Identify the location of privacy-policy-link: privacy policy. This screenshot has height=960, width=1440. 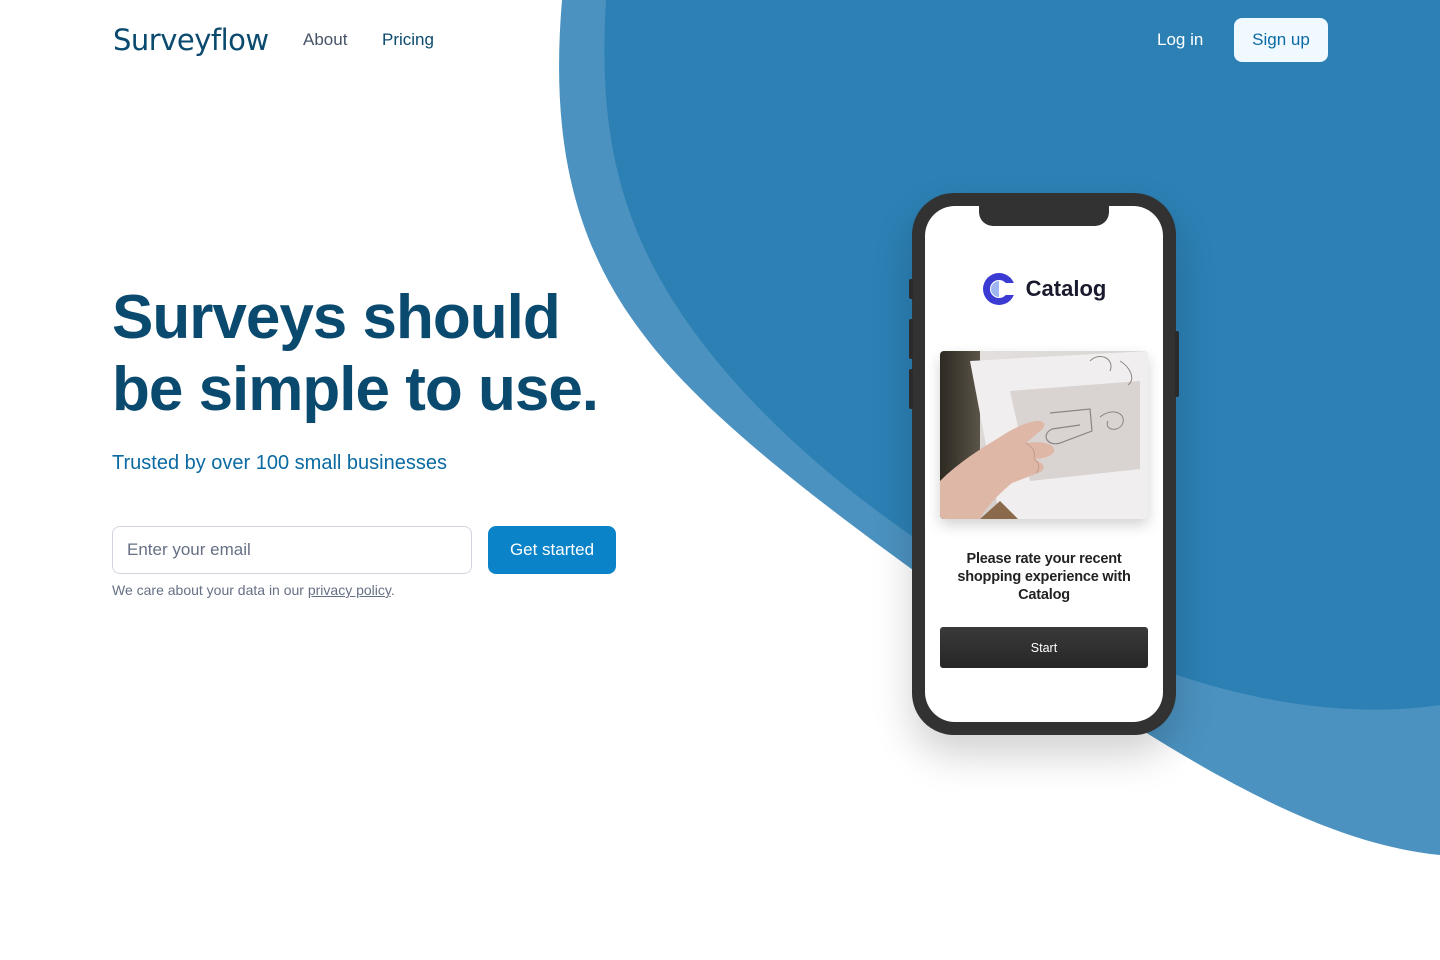
(349, 590).